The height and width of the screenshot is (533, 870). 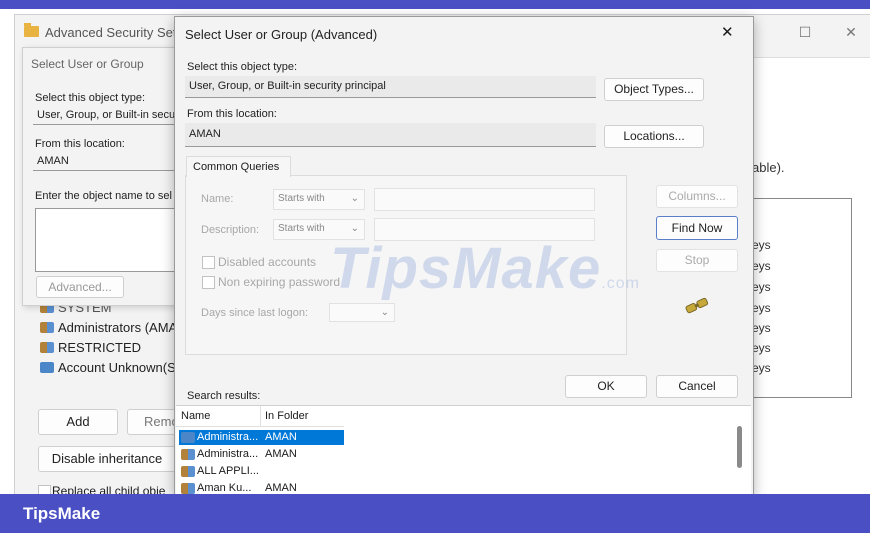 I want to click on principal-item: Administrators (AMA, so click(x=108, y=327).